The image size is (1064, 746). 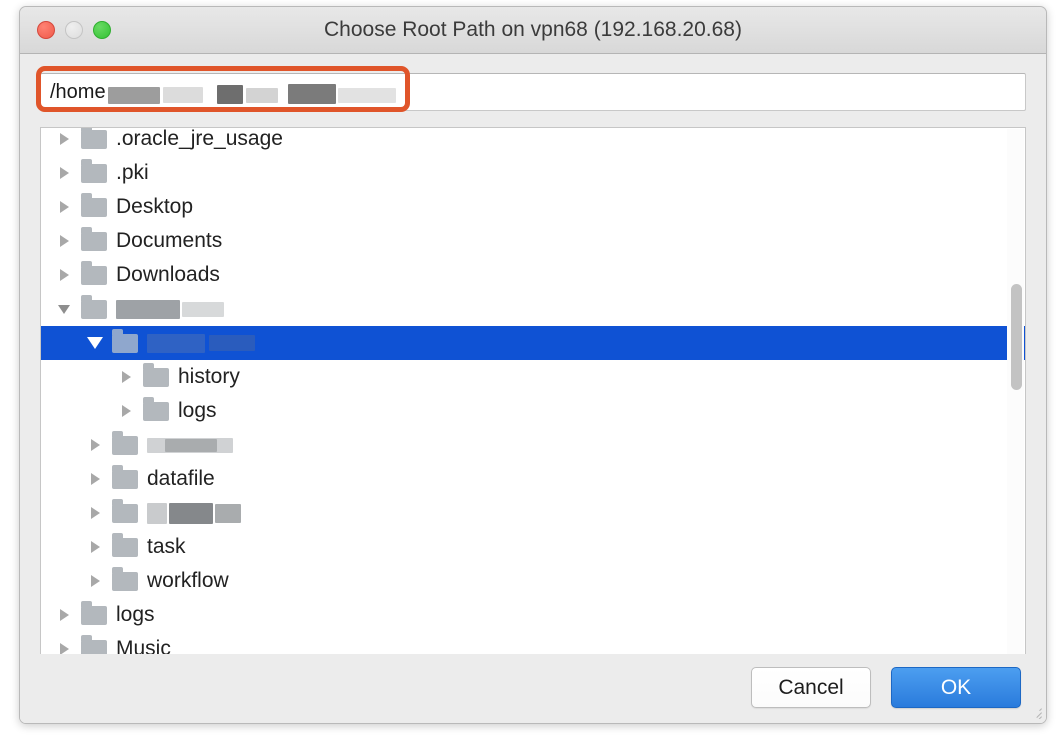 I want to click on tree-row-label: .pki, so click(x=132, y=172).